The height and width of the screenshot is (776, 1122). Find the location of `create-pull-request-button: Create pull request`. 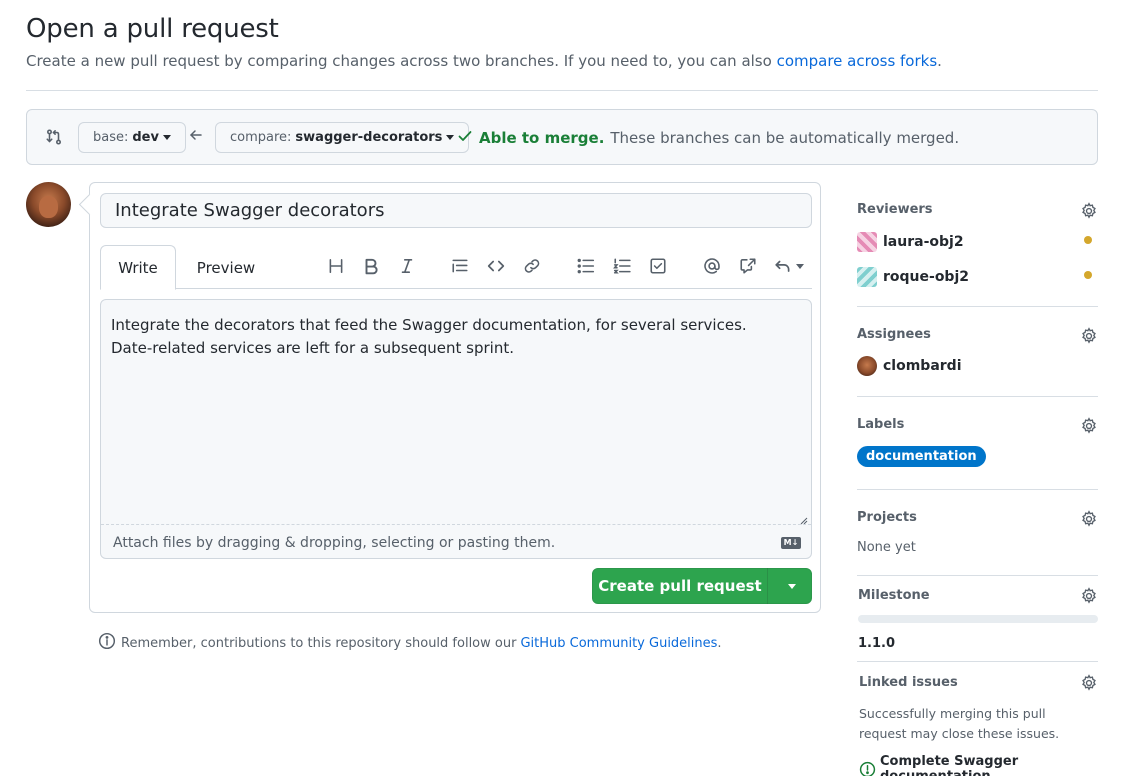

create-pull-request-button: Create pull request is located at coordinates (702, 586).